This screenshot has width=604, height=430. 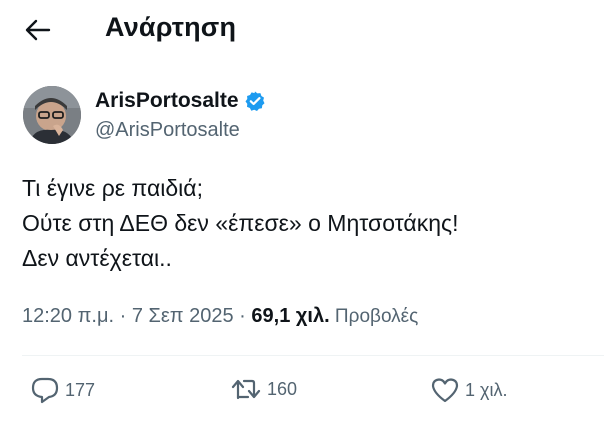 I want to click on author-name: ArisPortosalte, so click(x=180, y=101).